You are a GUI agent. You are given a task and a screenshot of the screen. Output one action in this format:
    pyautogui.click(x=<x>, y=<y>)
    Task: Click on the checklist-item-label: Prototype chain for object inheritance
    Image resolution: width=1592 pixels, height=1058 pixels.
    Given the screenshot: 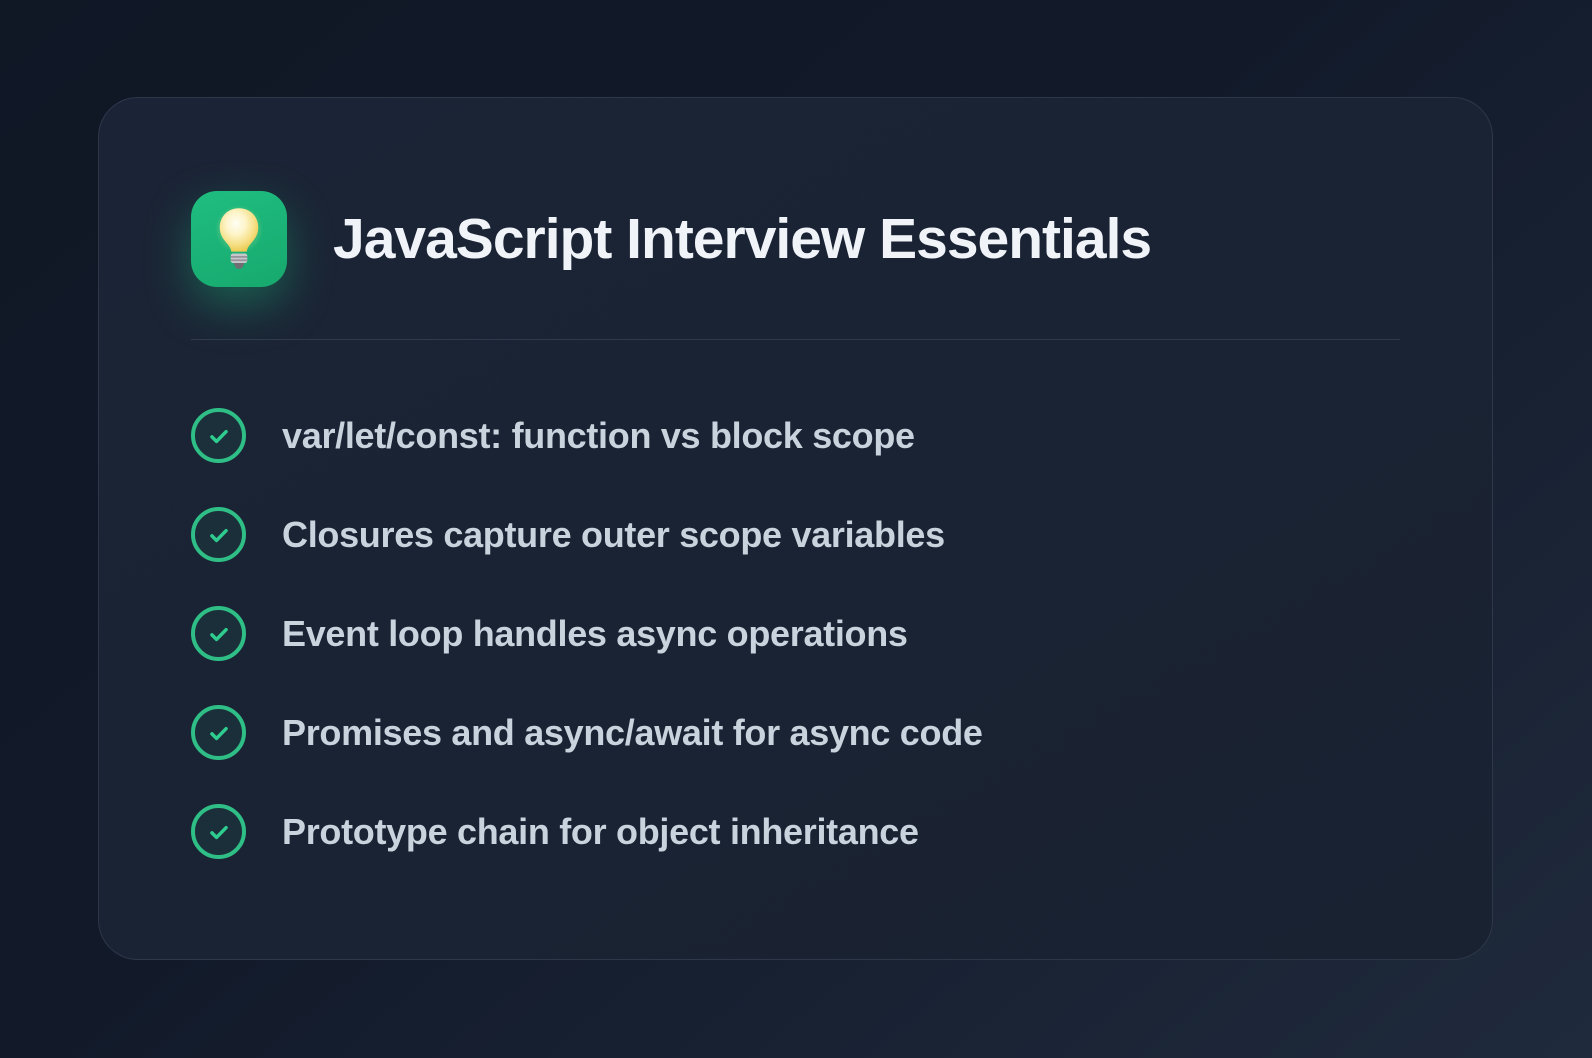 What is the action you would take?
    pyautogui.click(x=600, y=831)
    